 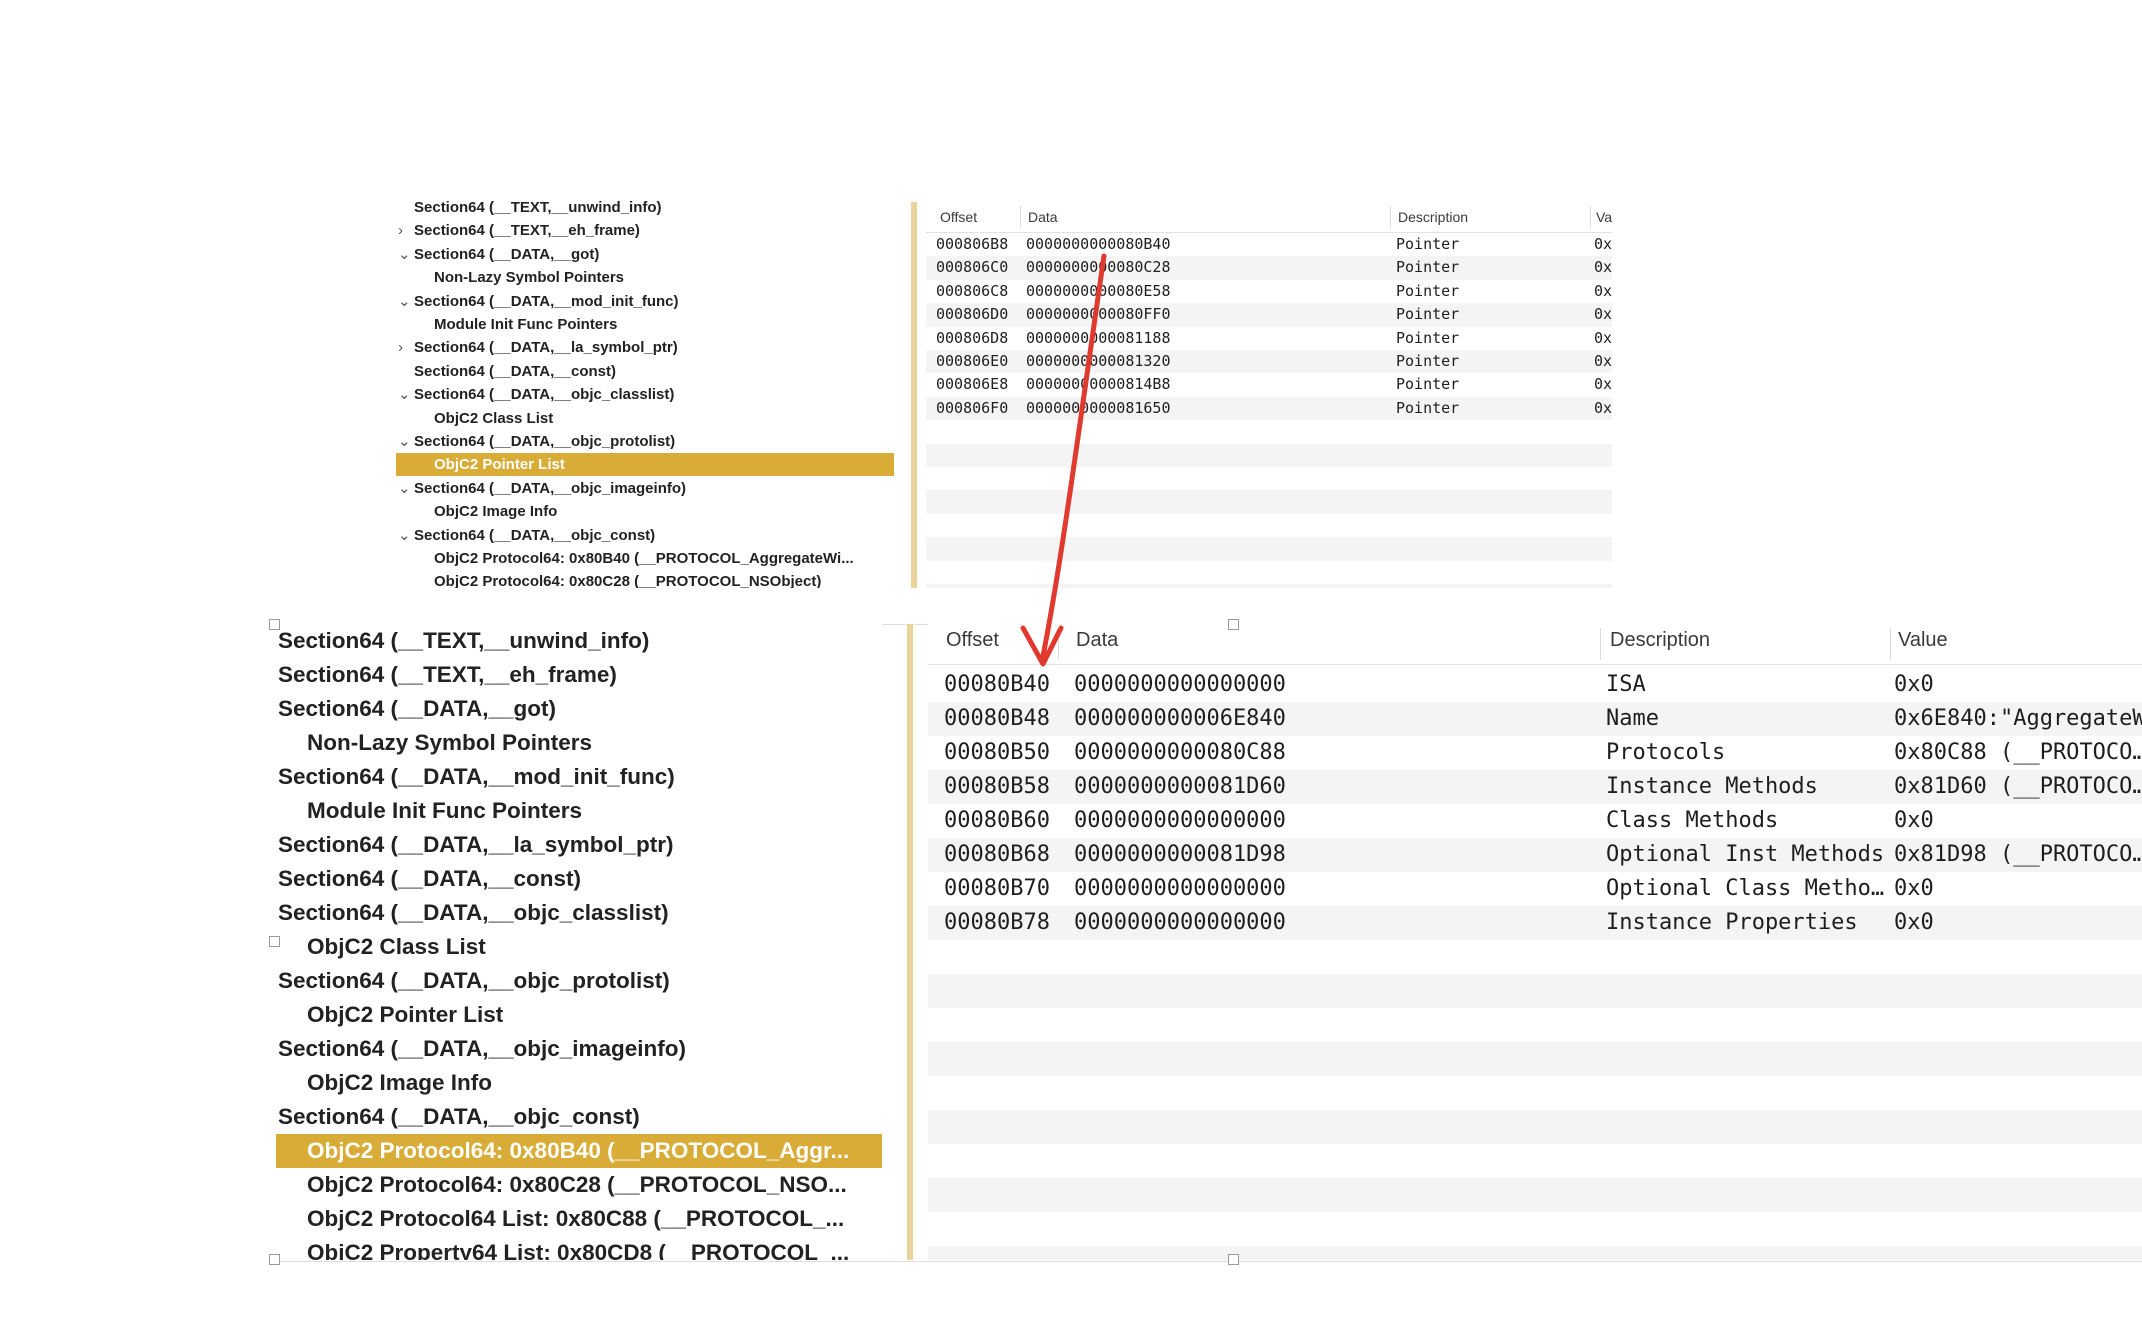 I want to click on table-row: 000806E8 00000000000814B8 Pointer 0x, so click(x=1269, y=384).